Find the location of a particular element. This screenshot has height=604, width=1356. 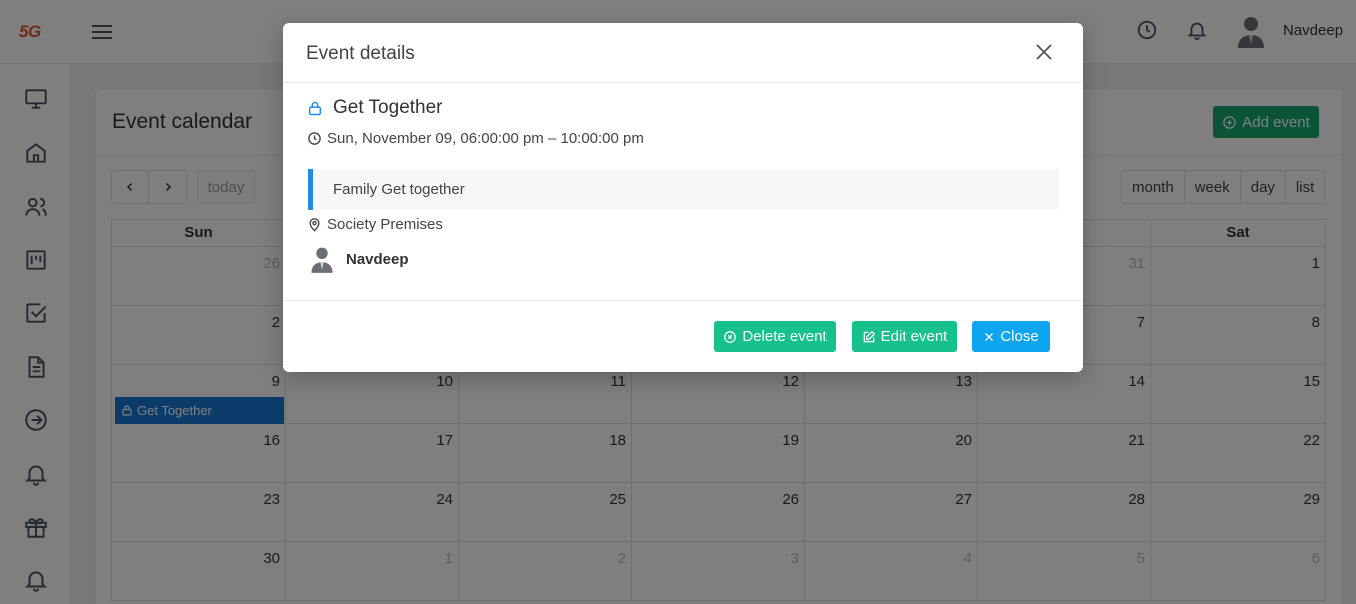

event-location-row: Society Premises is located at coordinates (375, 224).